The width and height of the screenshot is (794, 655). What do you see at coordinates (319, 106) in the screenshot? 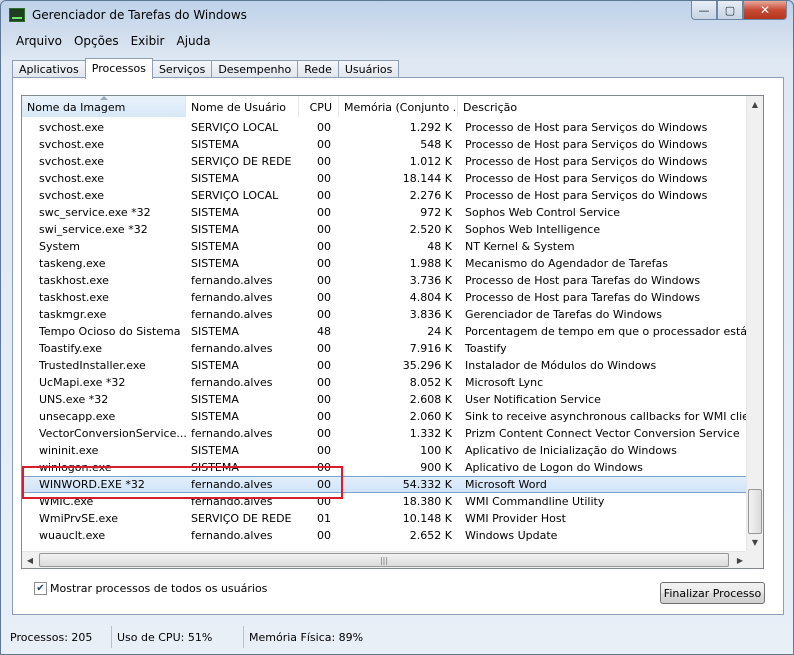
I see `column-header-cpu: CPU` at bounding box center [319, 106].